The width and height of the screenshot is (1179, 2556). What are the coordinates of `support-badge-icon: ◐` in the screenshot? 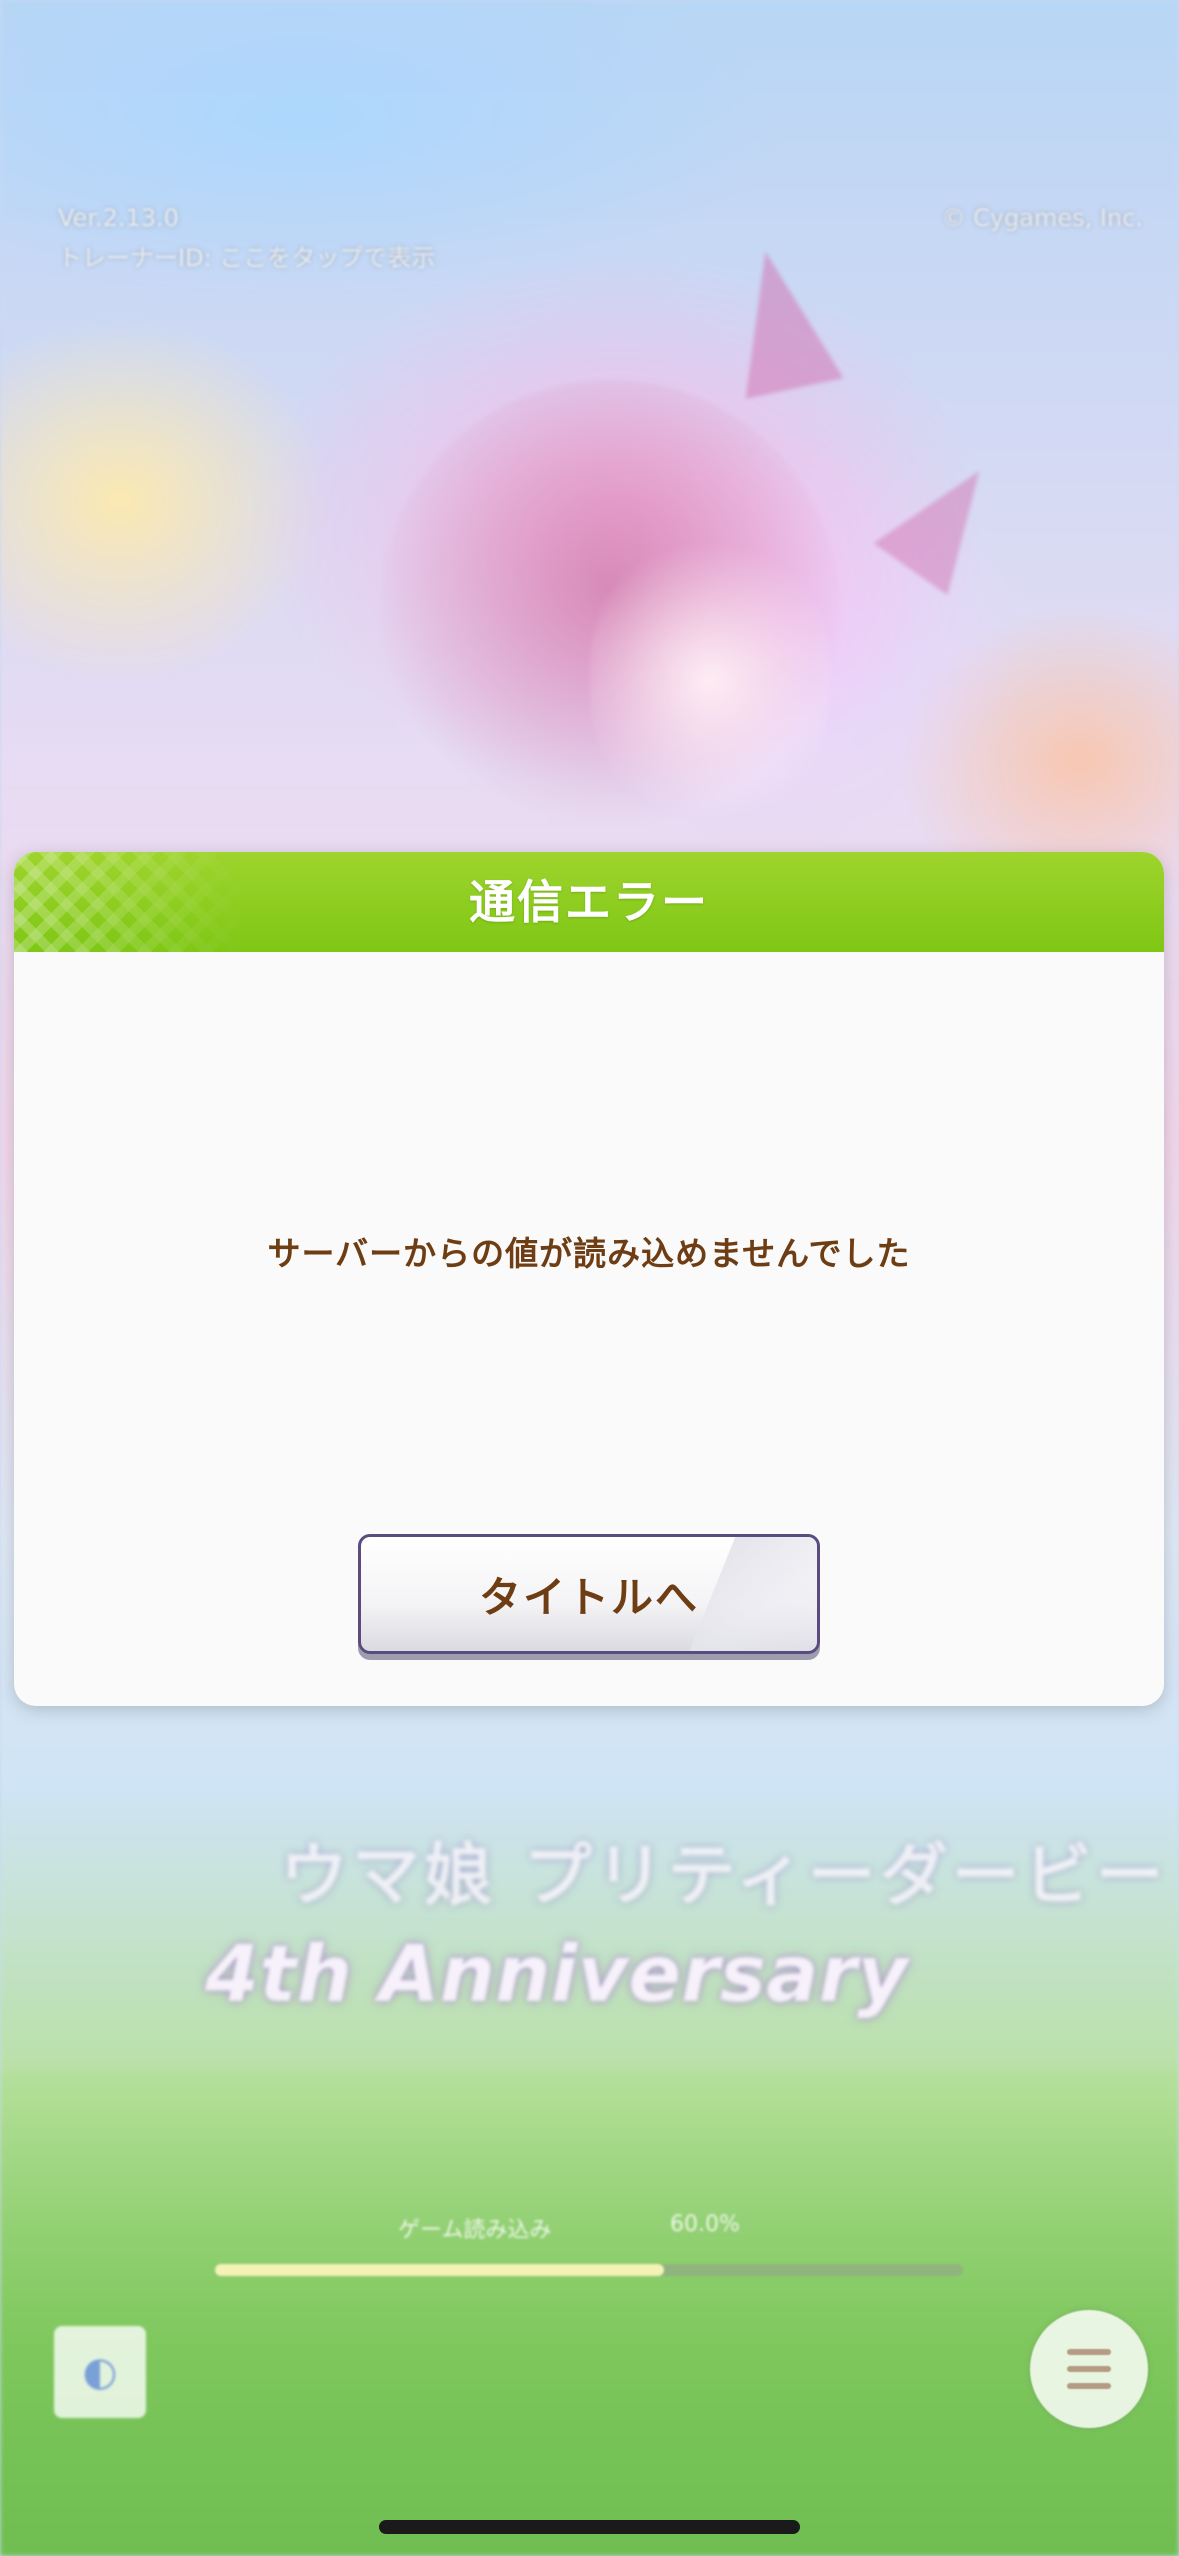 It's located at (100, 2372).